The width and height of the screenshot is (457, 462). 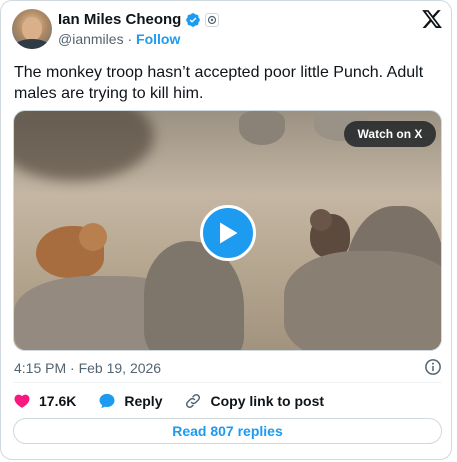 I want to click on divider, so click(x=227, y=382).